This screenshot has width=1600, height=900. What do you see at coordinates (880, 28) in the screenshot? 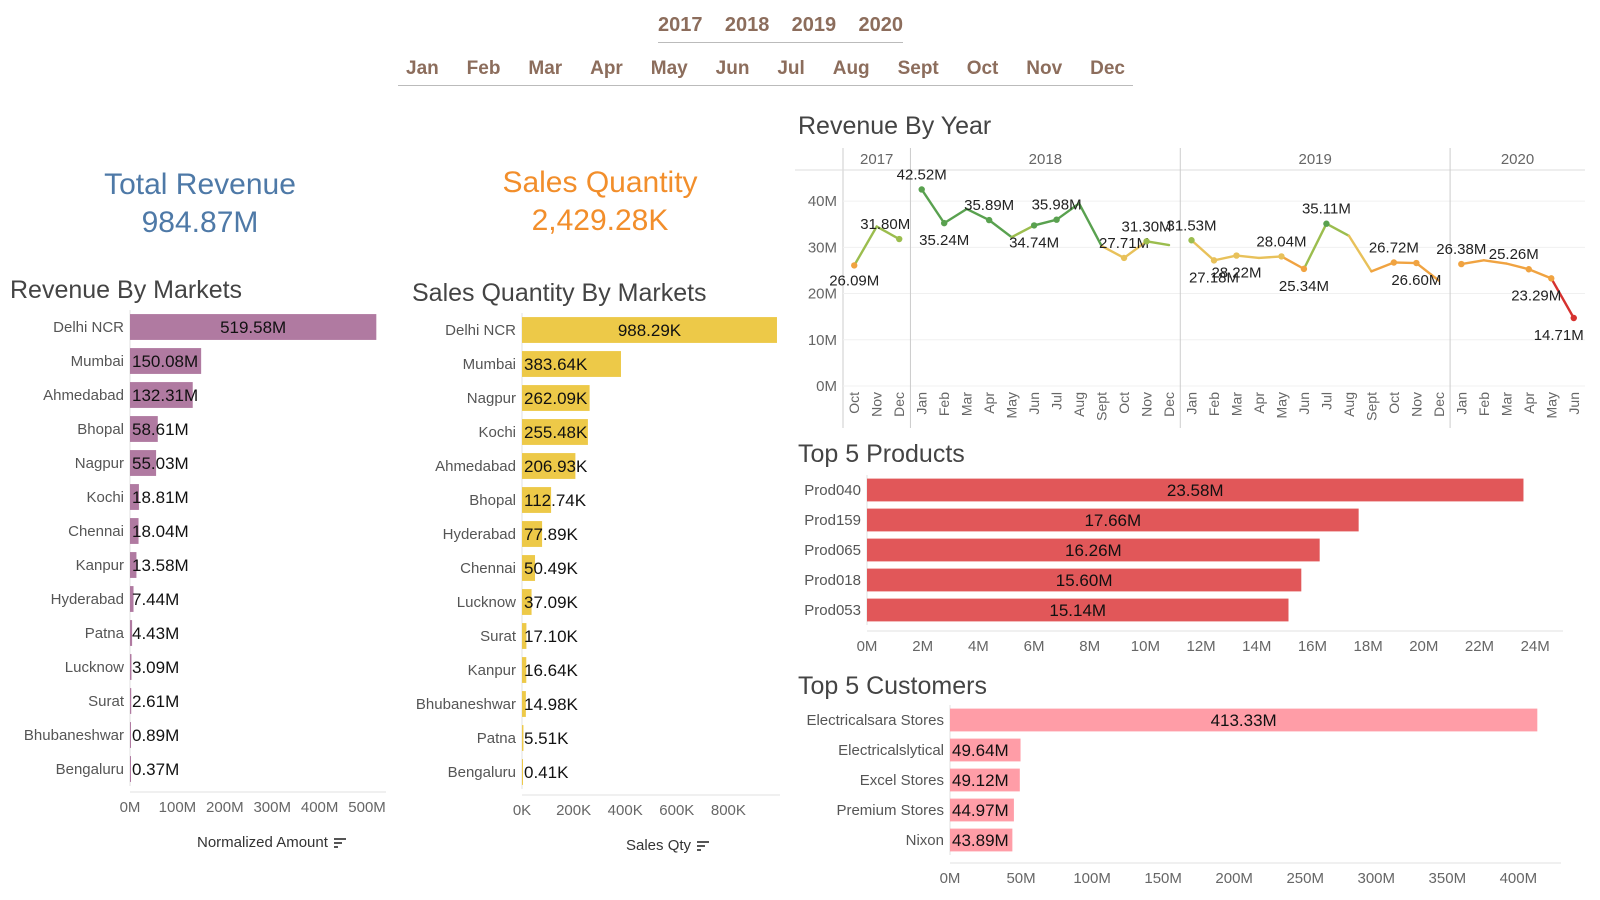
I see `year-filter-2020: 2020` at bounding box center [880, 28].